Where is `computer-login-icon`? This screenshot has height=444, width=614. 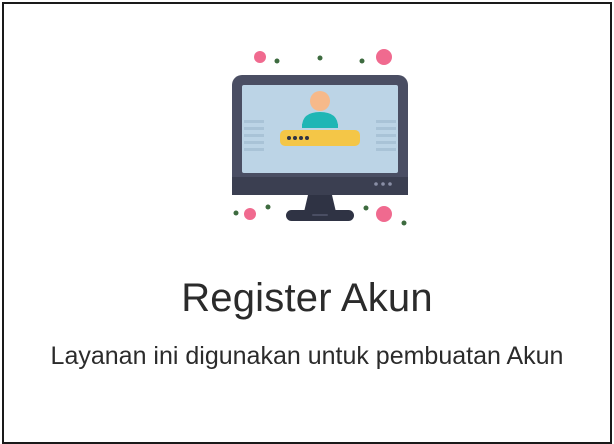
computer-login-icon is located at coordinates (320, 138).